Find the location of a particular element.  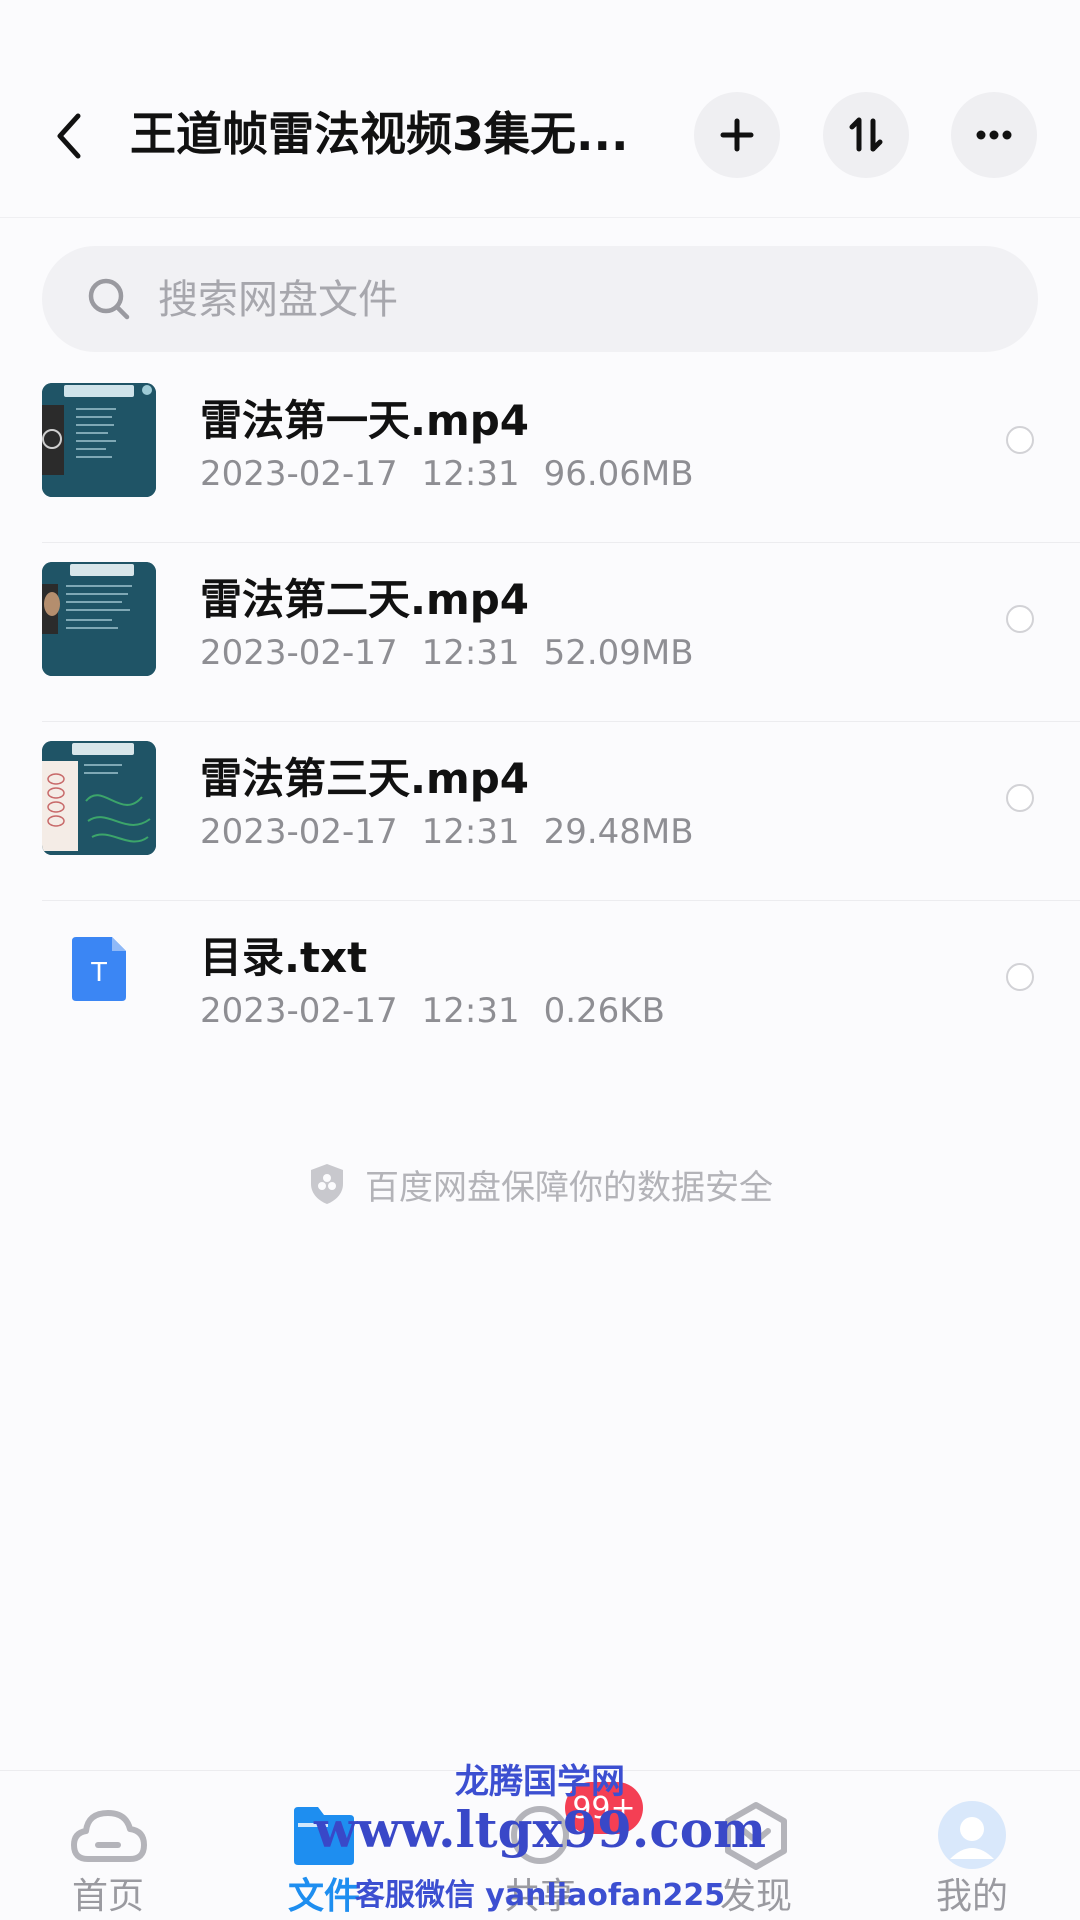

file-meta: 2023-02-17 12:31 29.48MB is located at coordinates (459, 832).